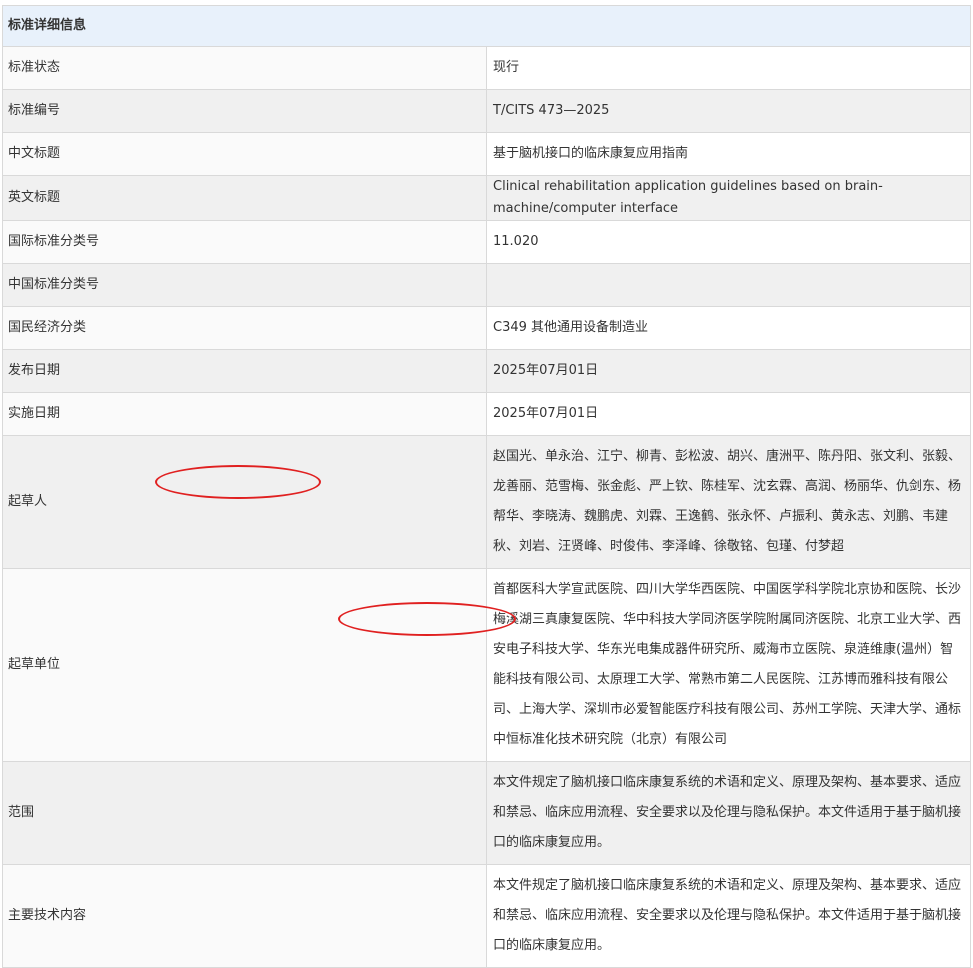 Image resolution: width=973 pixels, height=968 pixels. What do you see at coordinates (244, 813) in the screenshot?
I see `label-scope: 范围` at bounding box center [244, 813].